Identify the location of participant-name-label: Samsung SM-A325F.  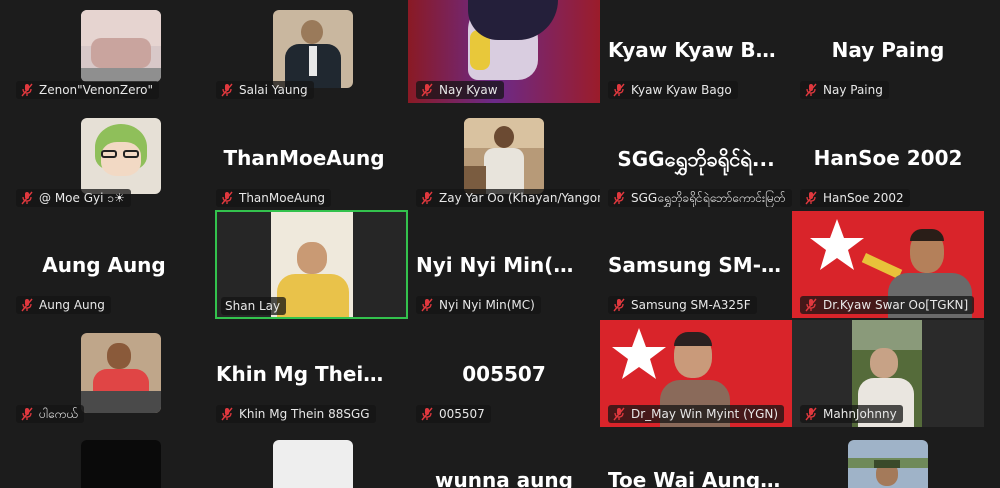
(682, 305).